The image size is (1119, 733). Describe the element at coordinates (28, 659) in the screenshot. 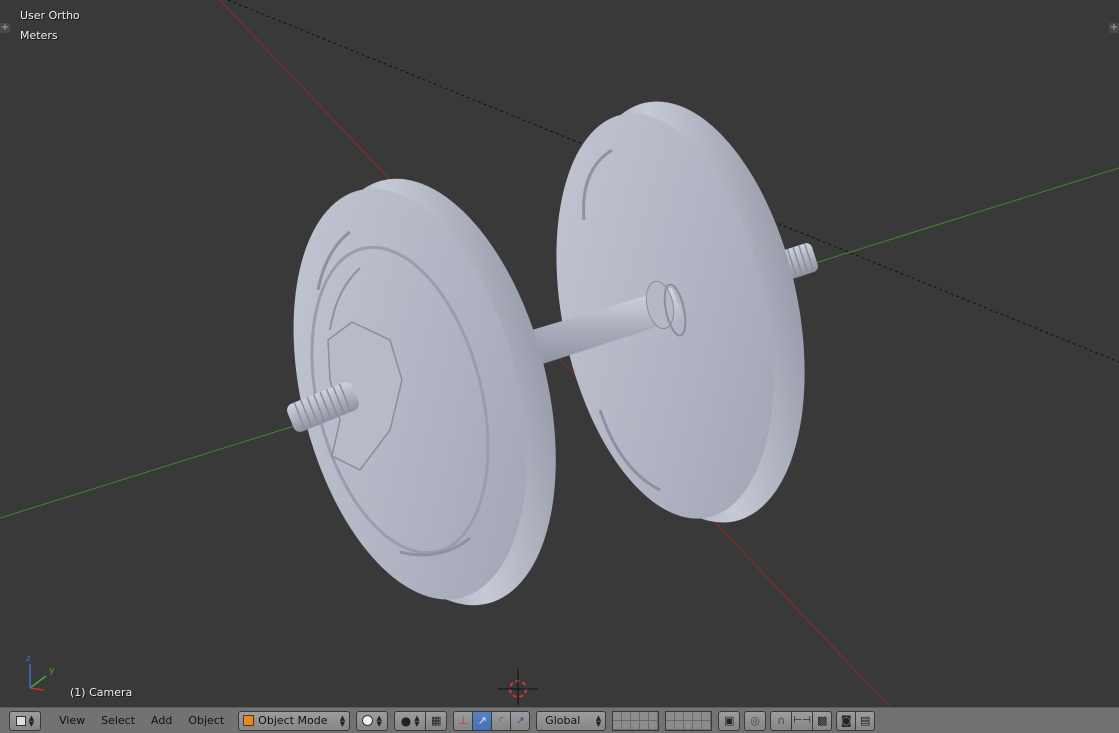

I see `svg-text: z` at that location.